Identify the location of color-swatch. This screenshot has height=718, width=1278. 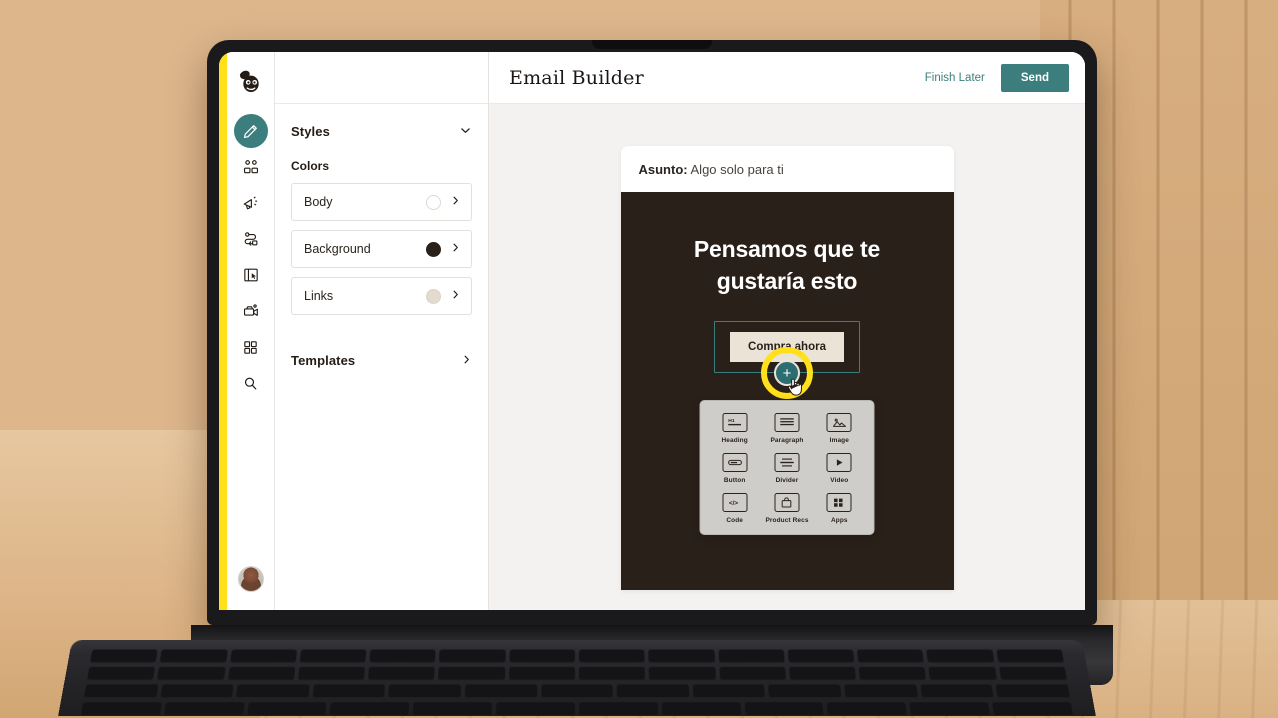
(433, 296).